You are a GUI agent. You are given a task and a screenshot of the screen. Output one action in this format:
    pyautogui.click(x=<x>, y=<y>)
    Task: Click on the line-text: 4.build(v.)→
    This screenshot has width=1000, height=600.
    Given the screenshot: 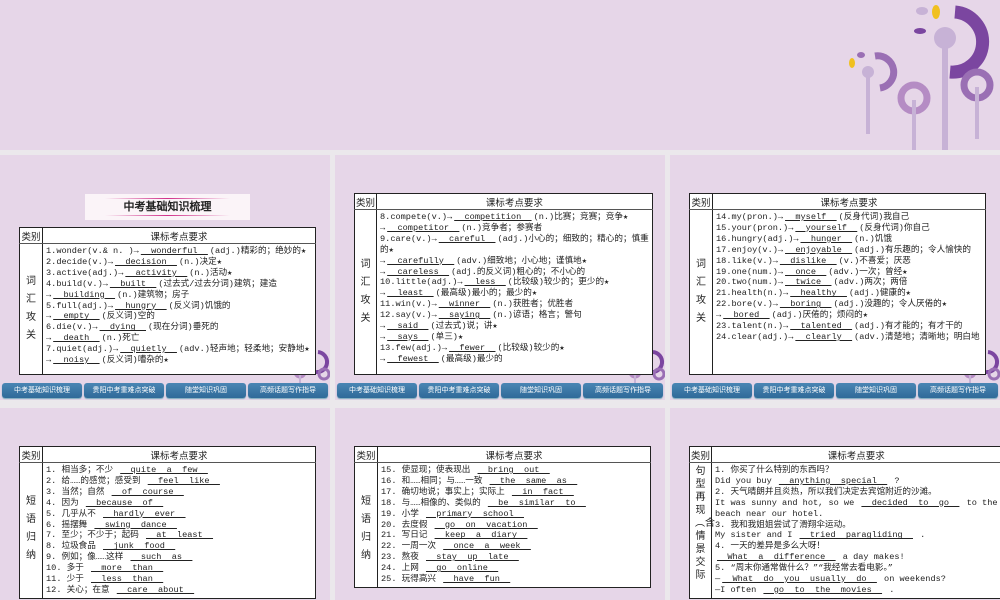 What is the action you would take?
    pyautogui.click(x=77, y=283)
    